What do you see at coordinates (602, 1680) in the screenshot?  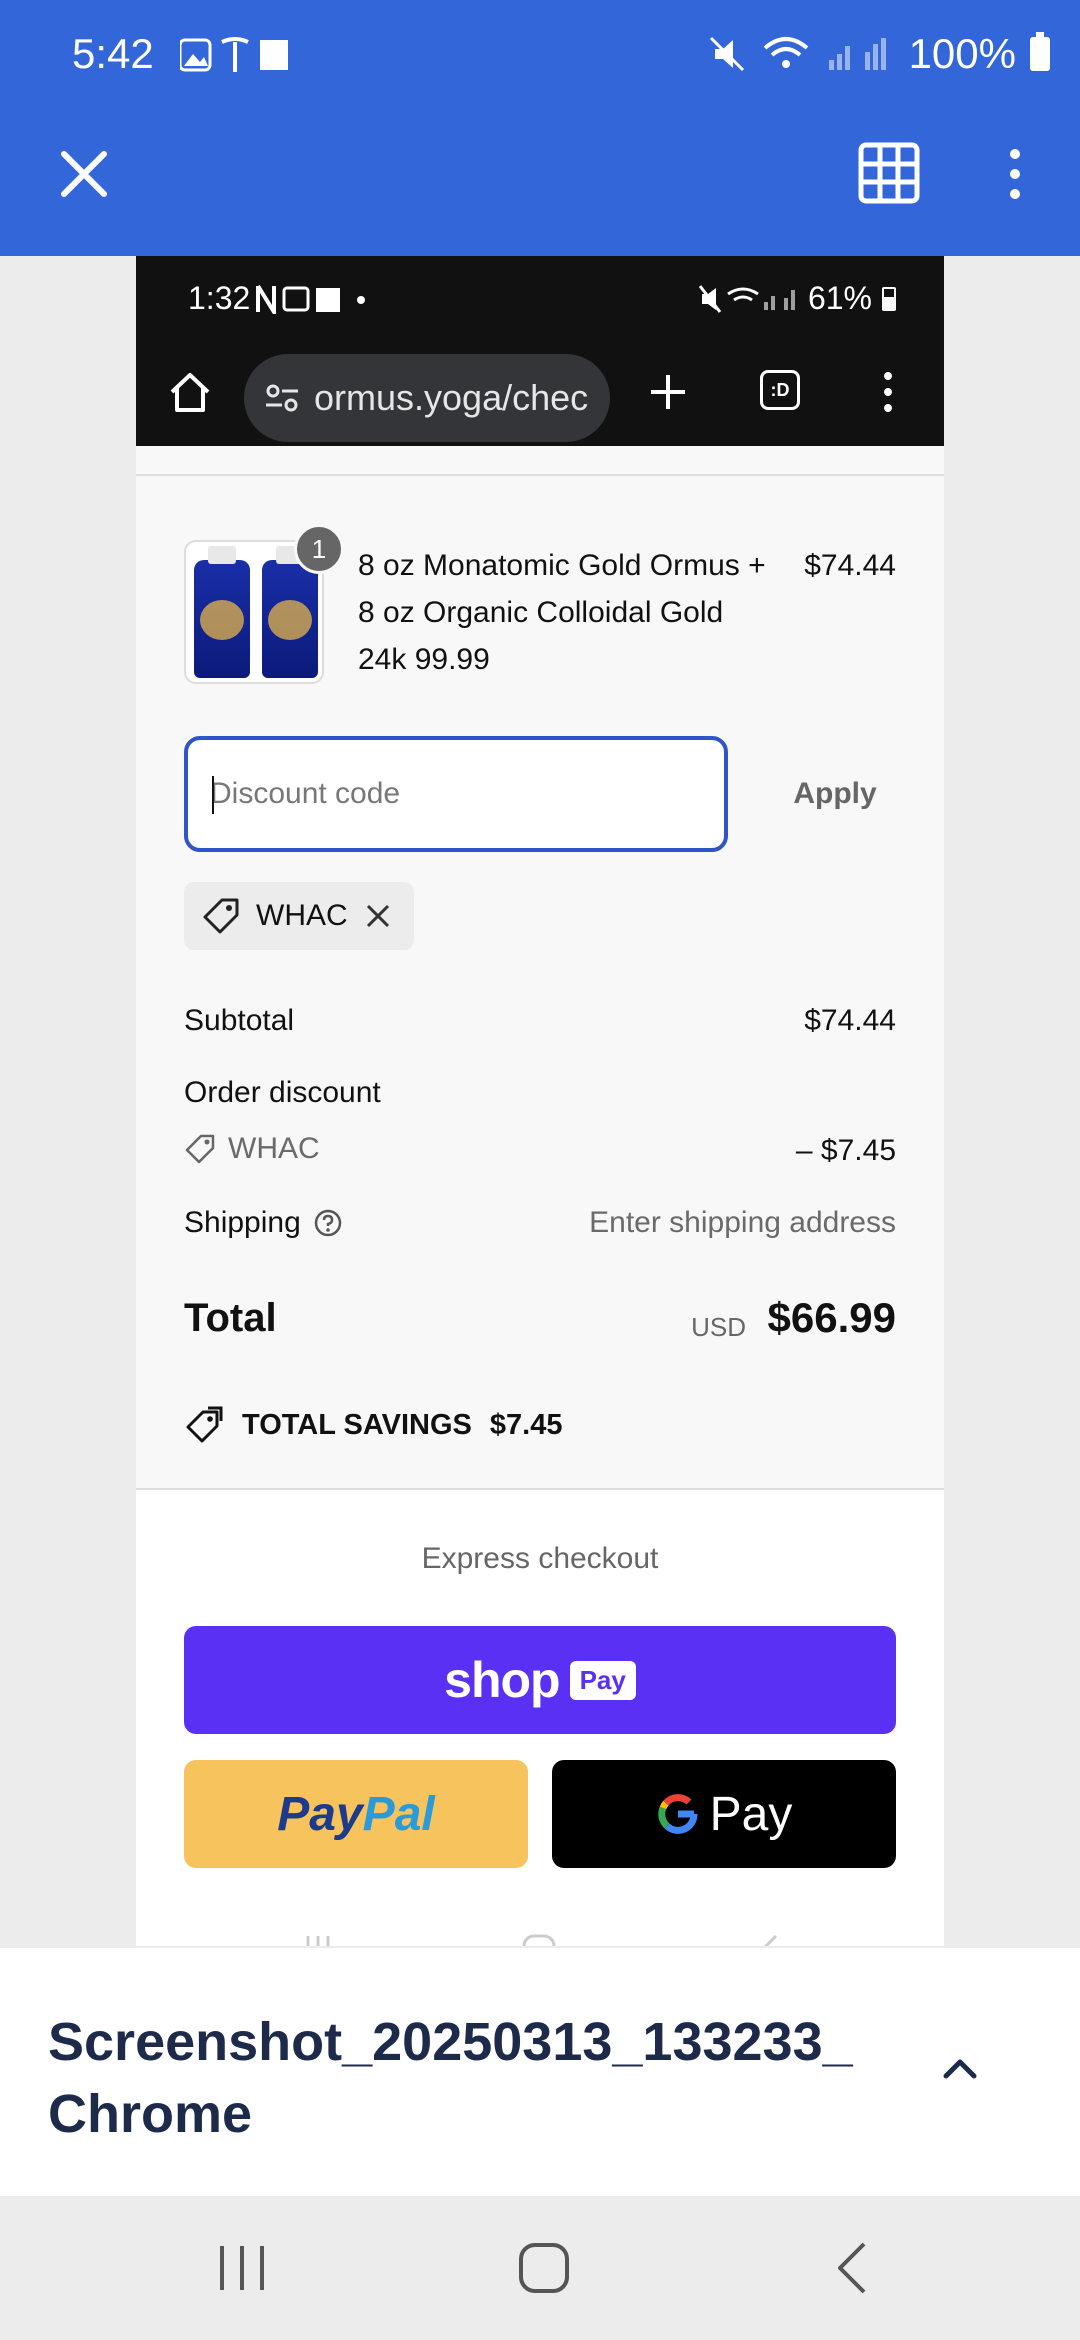 I see `shop-pay-pill: Pay` at bounding box center [602, 1680].